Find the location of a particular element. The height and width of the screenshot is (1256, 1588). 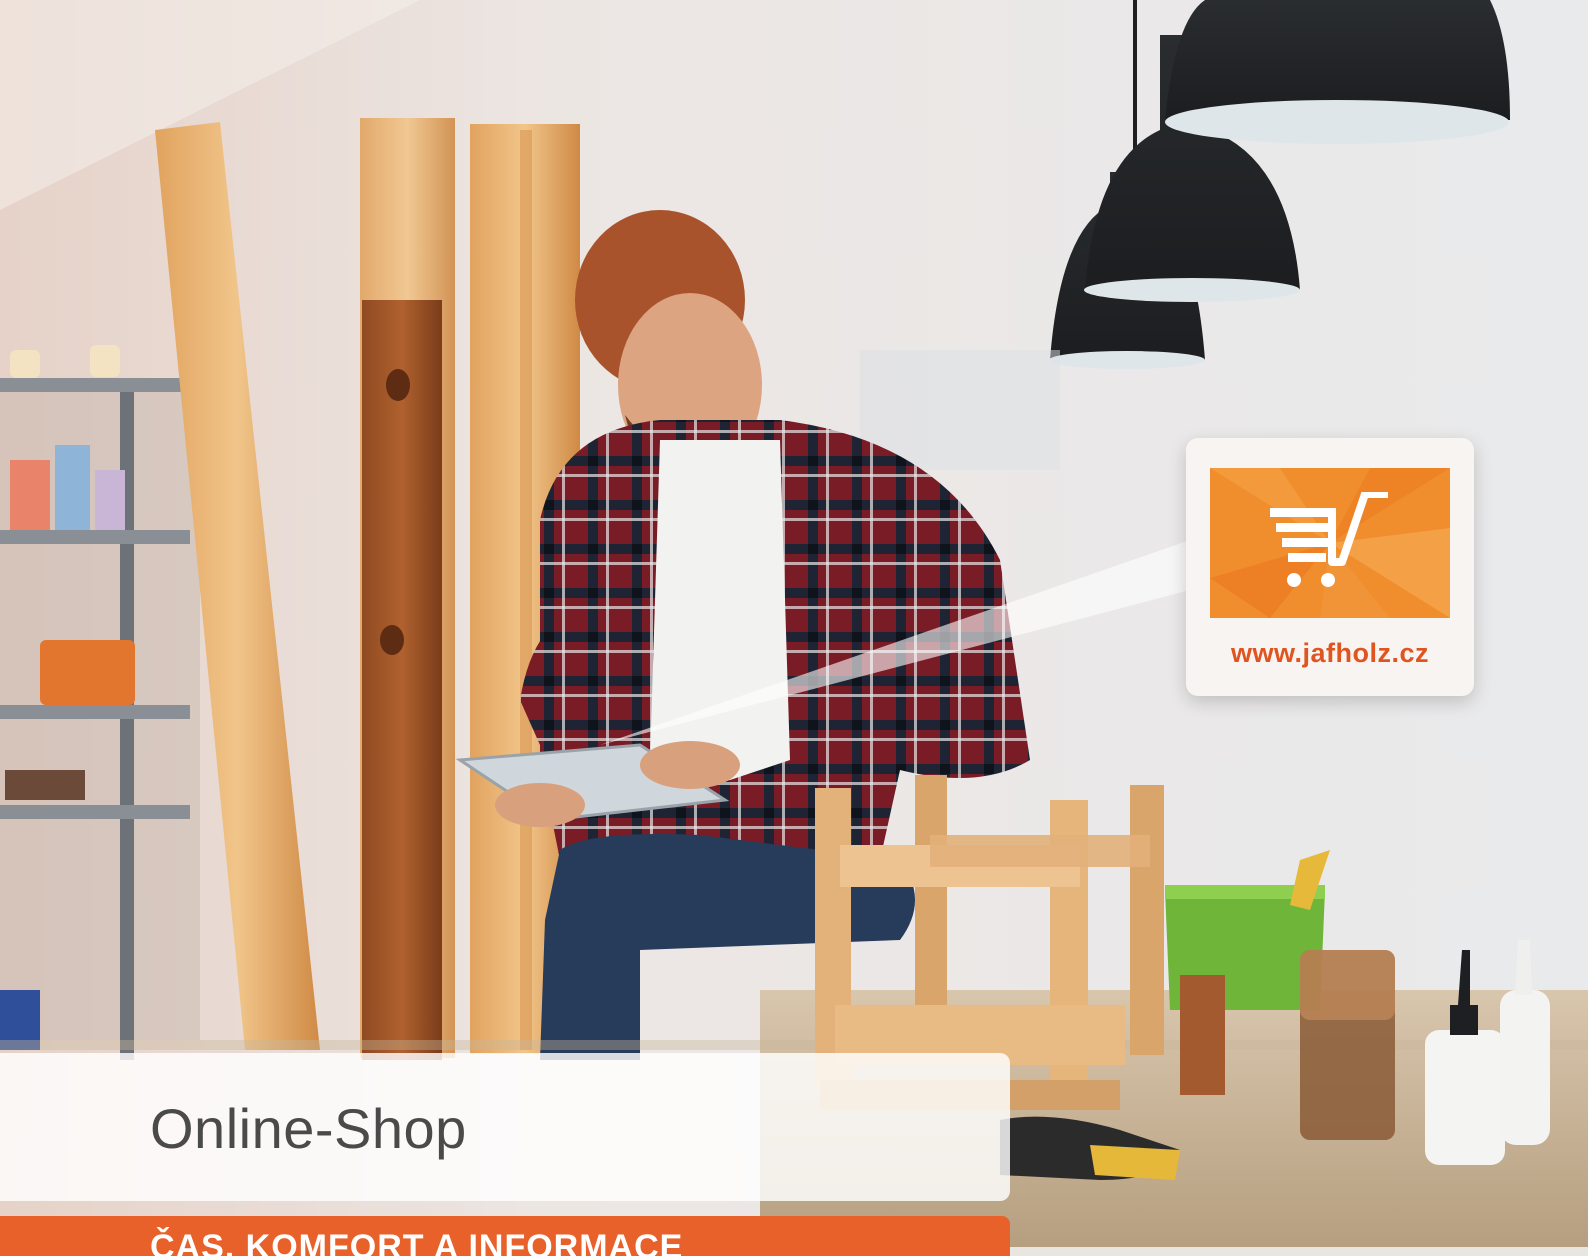

page-title: Online-Shop is located at coordinates (308, 1128).